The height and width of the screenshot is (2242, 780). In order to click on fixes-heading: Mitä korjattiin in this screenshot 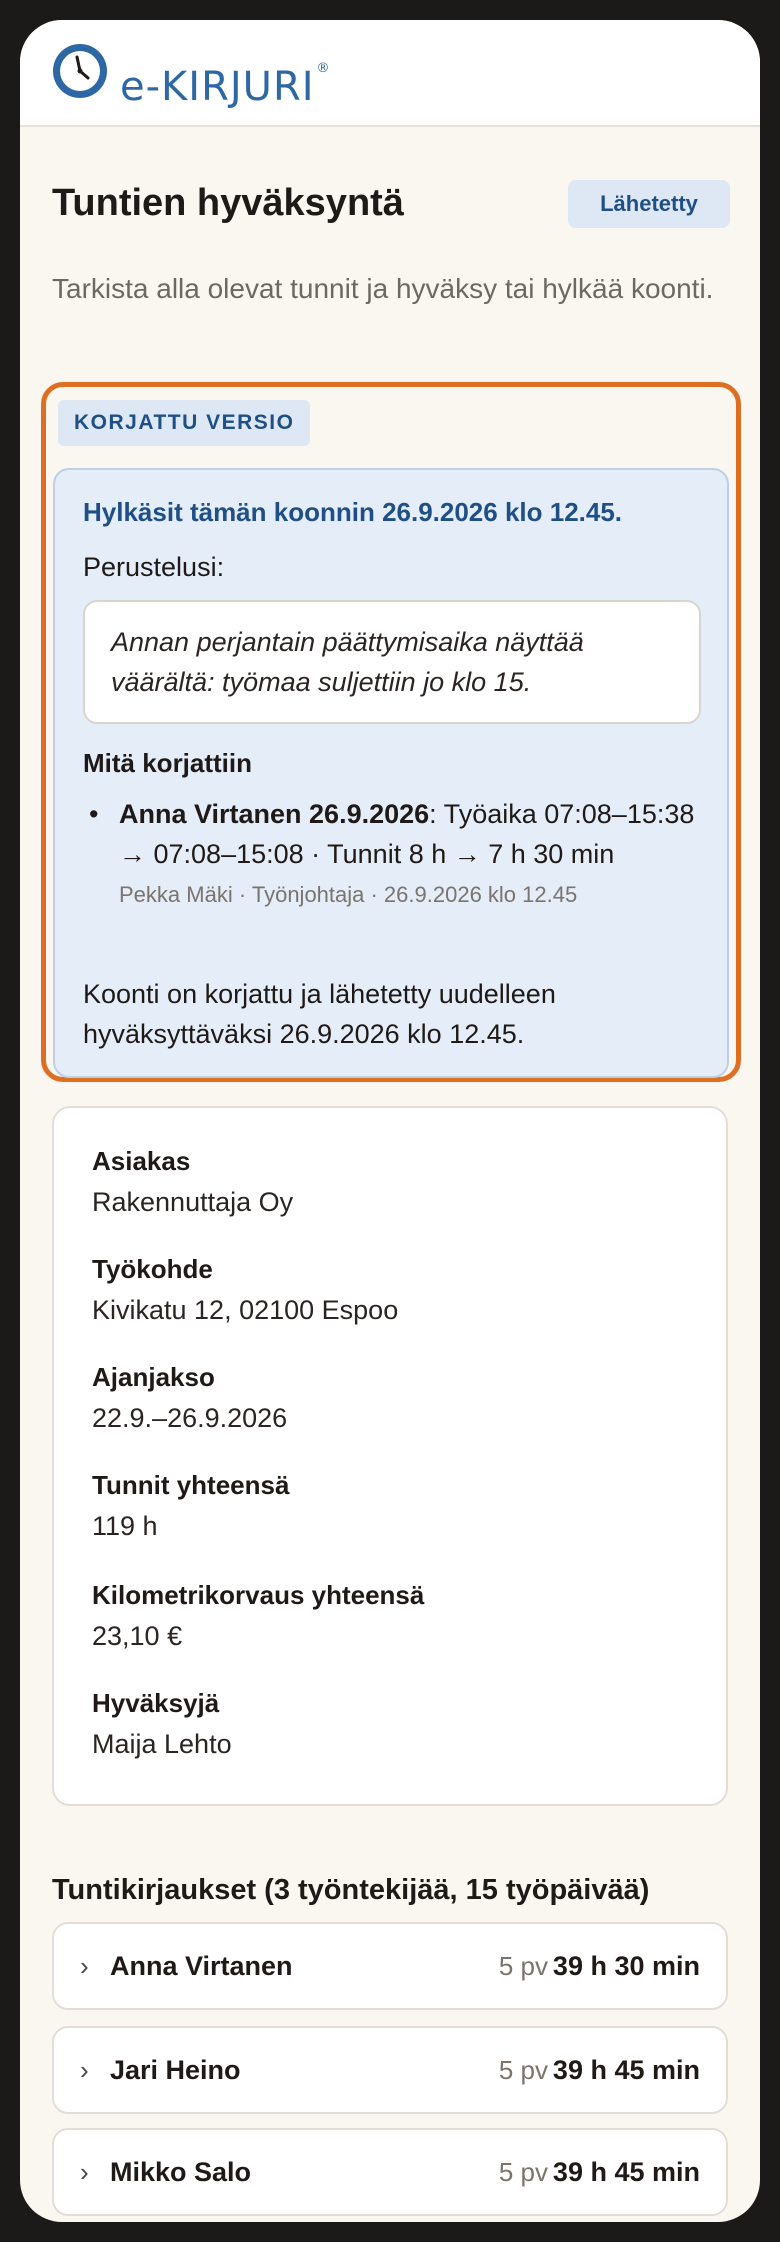, I will do `click(168, 763)`.